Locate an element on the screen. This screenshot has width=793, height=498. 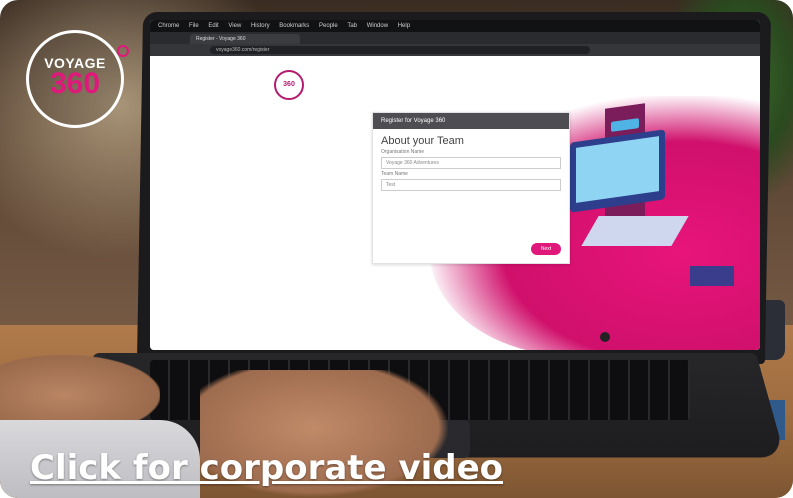
menu-item: History is located at coordinates (260, 26).